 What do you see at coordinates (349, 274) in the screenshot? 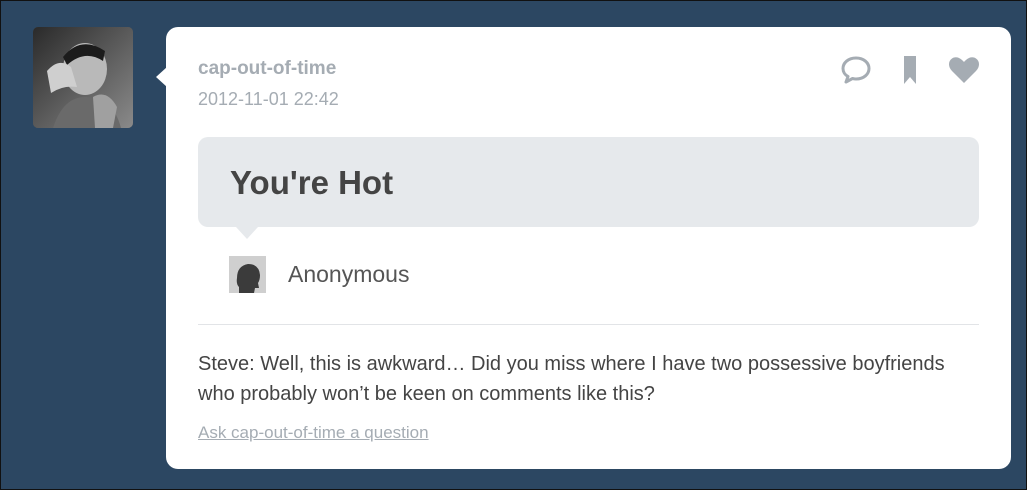
I see `asker-name: Anonymous` at bounding box center [349, 274].